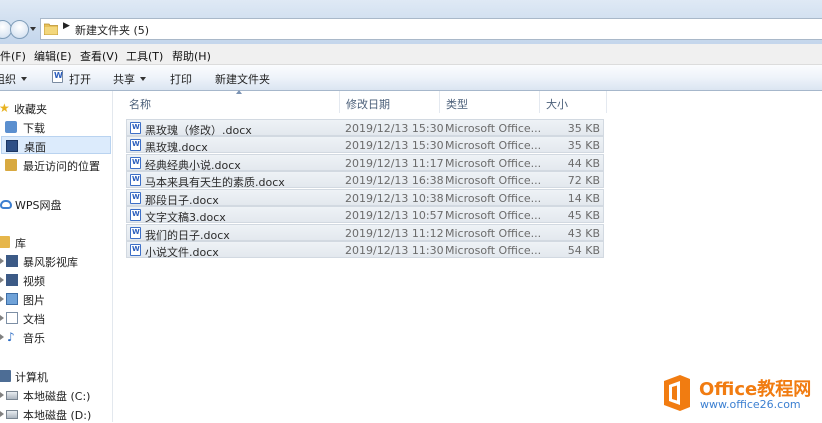  Describe the element at coordinates (19, 29) in the screenshot. I see `forward-button` at that location.